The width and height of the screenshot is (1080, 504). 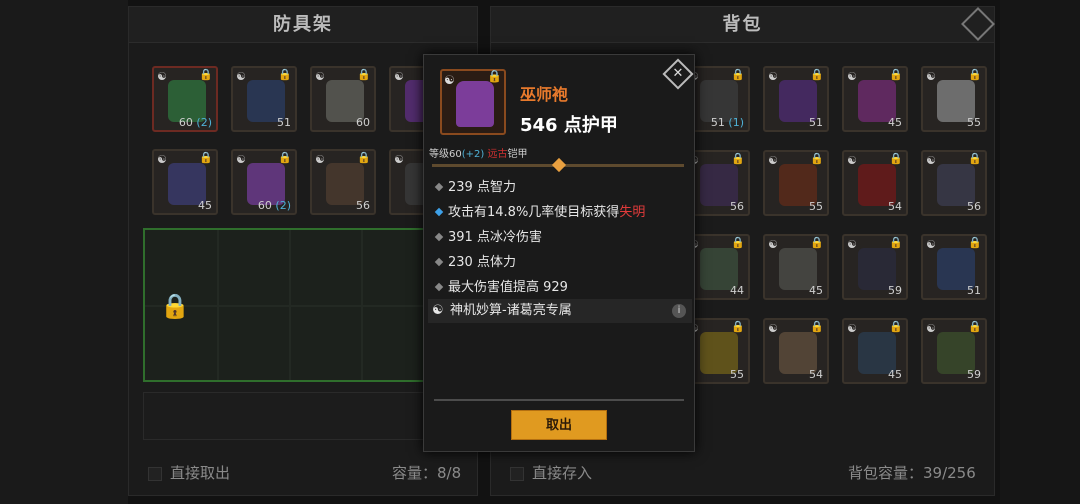 I want to click on item-armor: 546 点护甲, so click(x=569, y=125).